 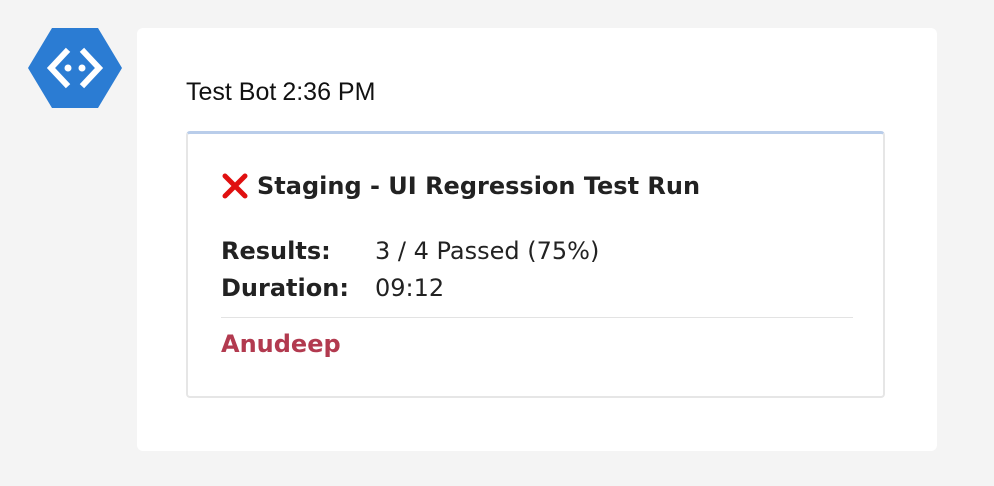 I want to click on sender-name: Test Bot, so click(x=231, y=92).